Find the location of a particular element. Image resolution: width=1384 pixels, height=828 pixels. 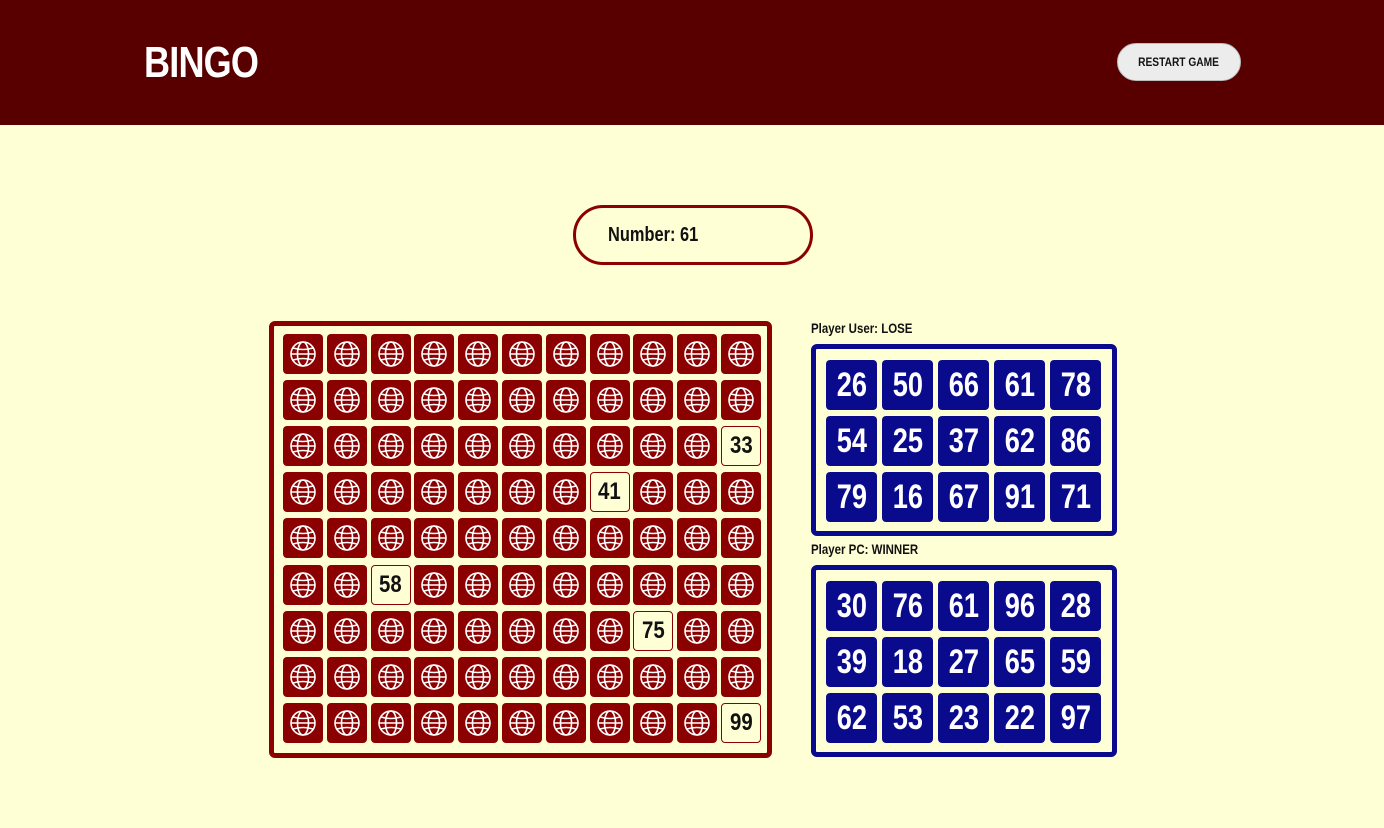

board-cell-revealed: 75 is located at coordinates (653, 630).